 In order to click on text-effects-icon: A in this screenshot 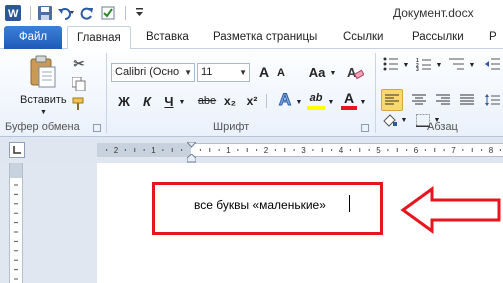, I will do `click(285, 100)`.